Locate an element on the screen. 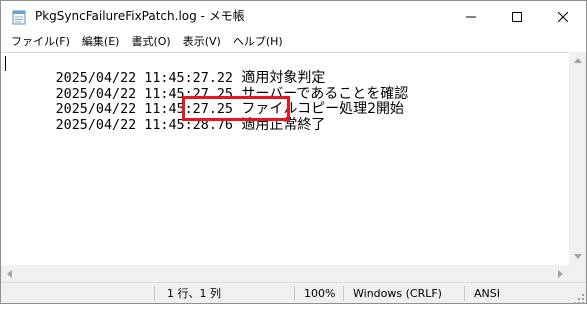 The width and height of the screenshot is (587, 309). vertical-scrollbar is located at coordinates (577, 158).